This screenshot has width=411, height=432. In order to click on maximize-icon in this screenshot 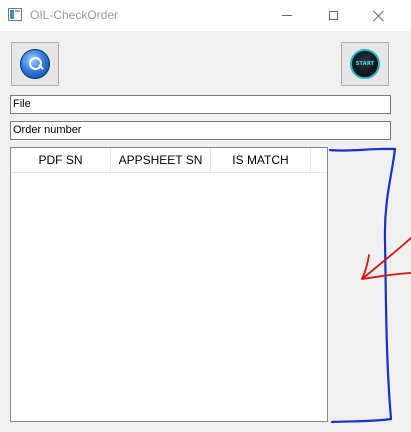, I will do `click(333, 15)`.